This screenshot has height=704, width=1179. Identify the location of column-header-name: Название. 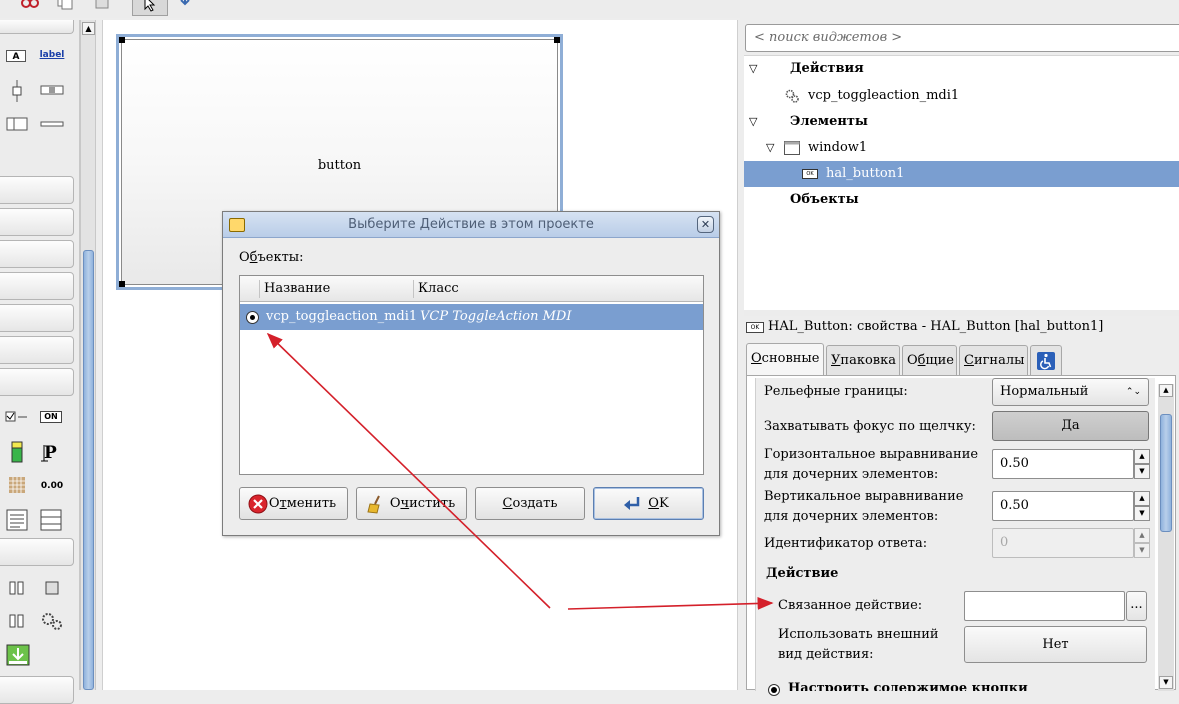
(297, 289).